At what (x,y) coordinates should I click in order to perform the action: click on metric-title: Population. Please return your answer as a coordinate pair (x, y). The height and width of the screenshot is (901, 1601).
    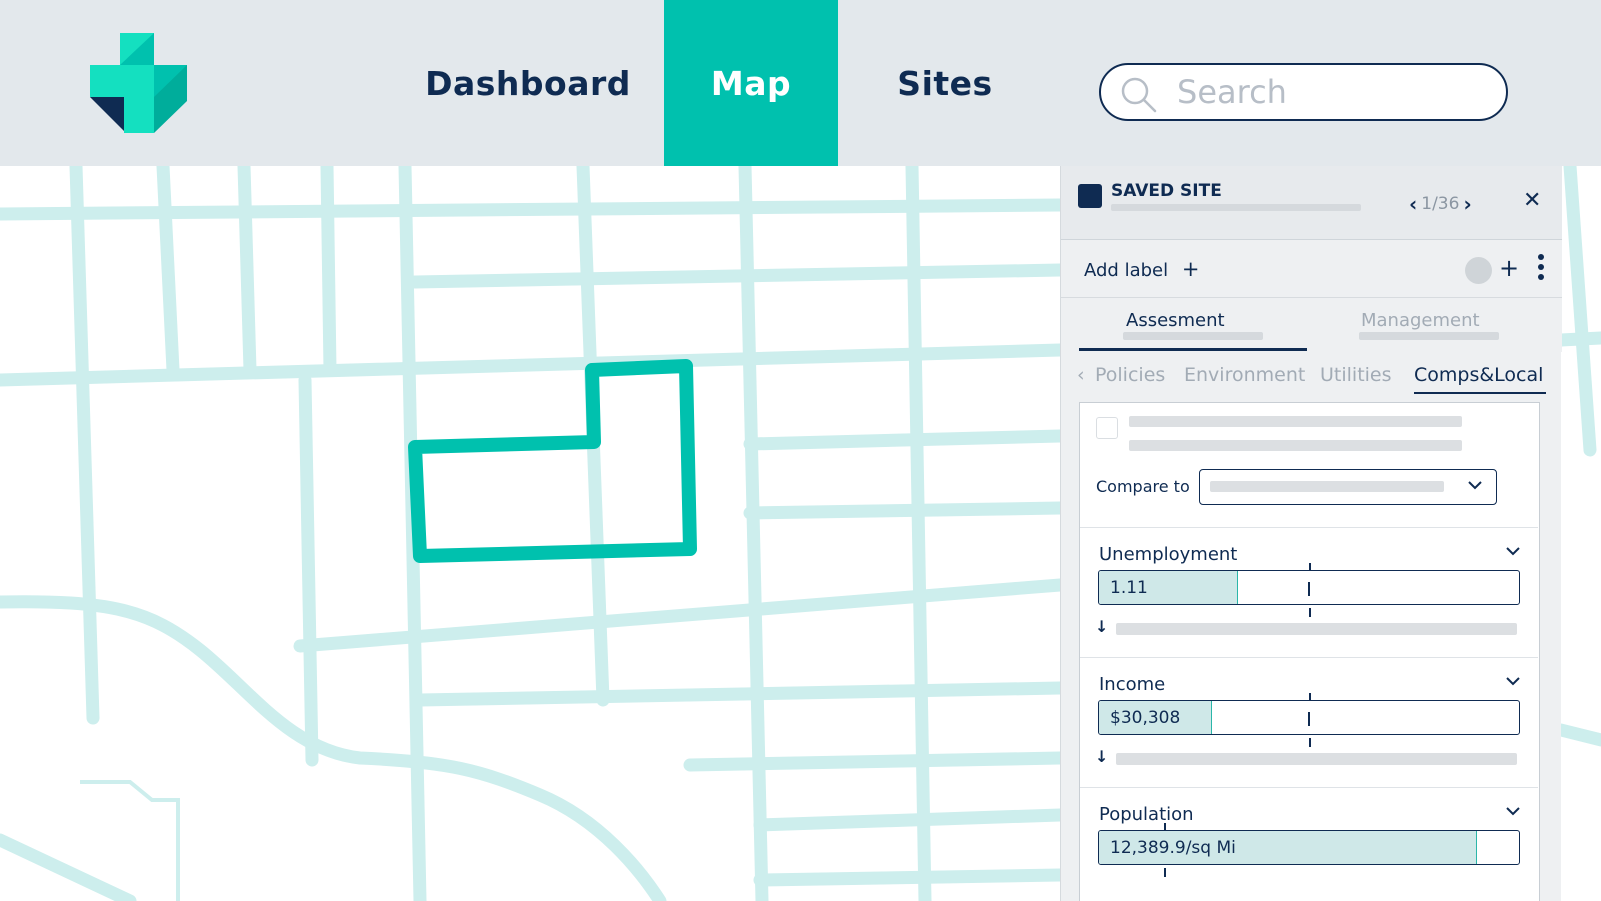
    Looking at the image, I should click on (1146, 814).